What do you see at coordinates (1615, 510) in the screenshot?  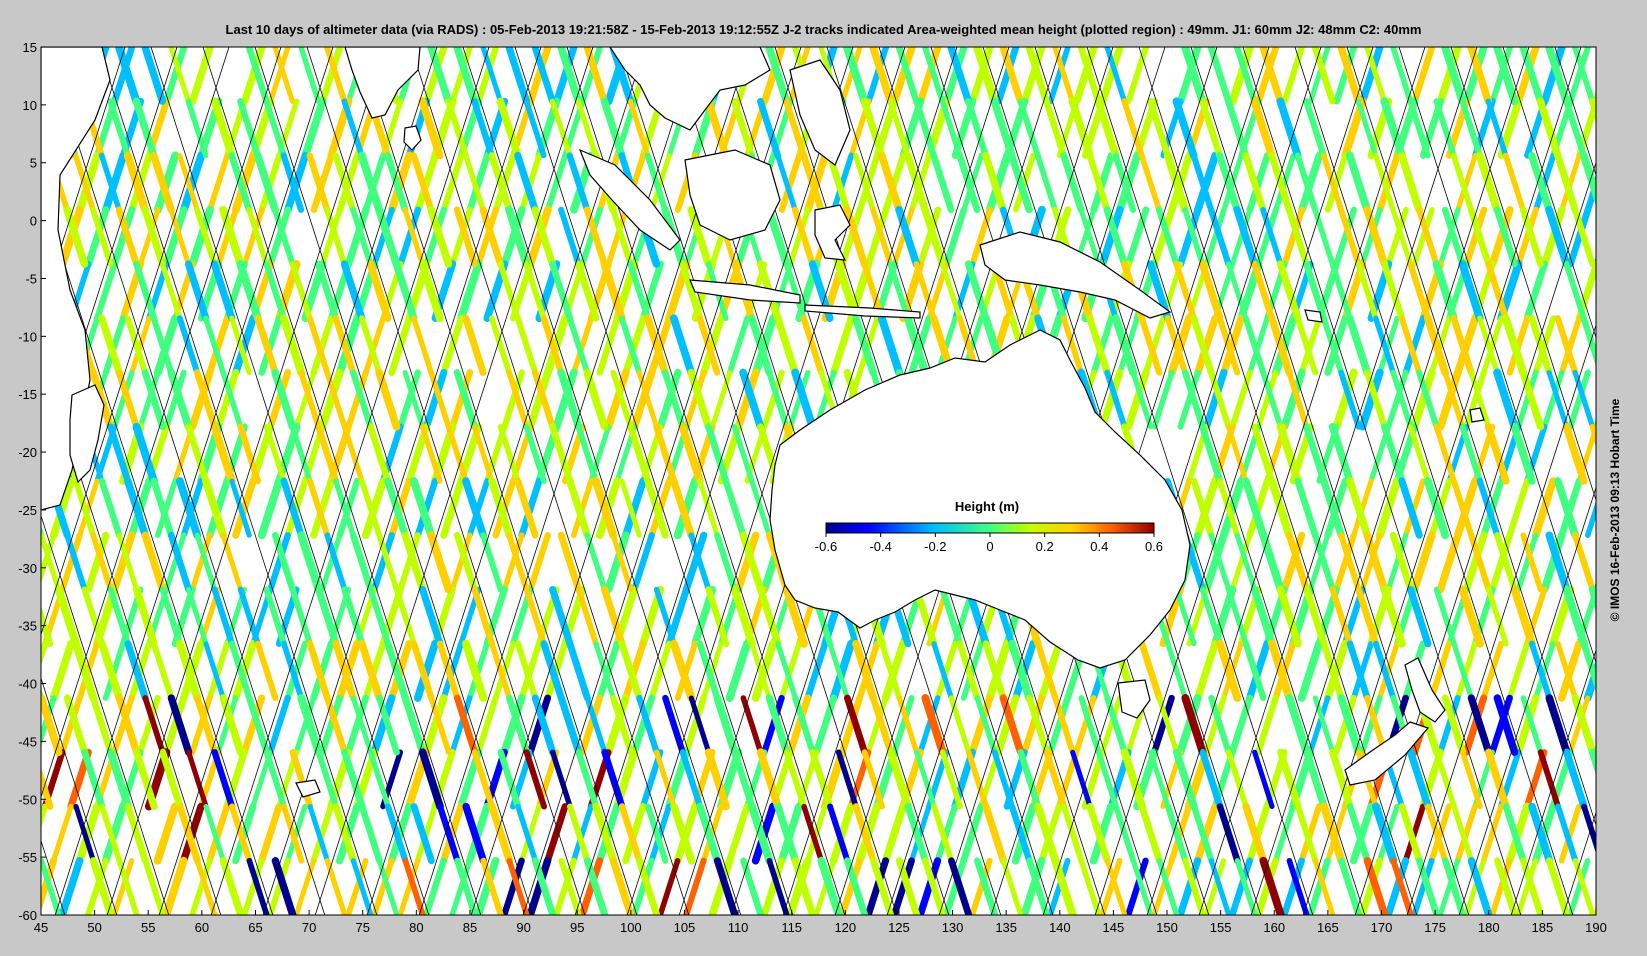 I see `credit-text: © IMOS 16-Feb-2013 09:13 Hobart Time` at bounding box center [1615, 510].